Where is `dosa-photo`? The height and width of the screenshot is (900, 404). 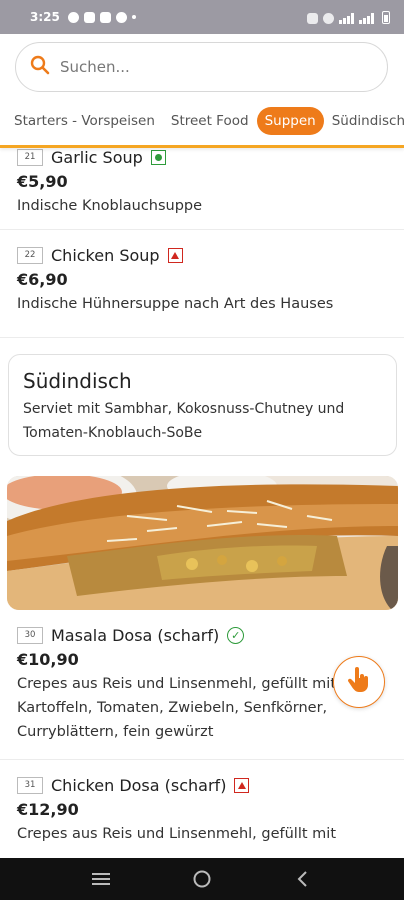
dosa-photo is located at coordinates (202, 543).